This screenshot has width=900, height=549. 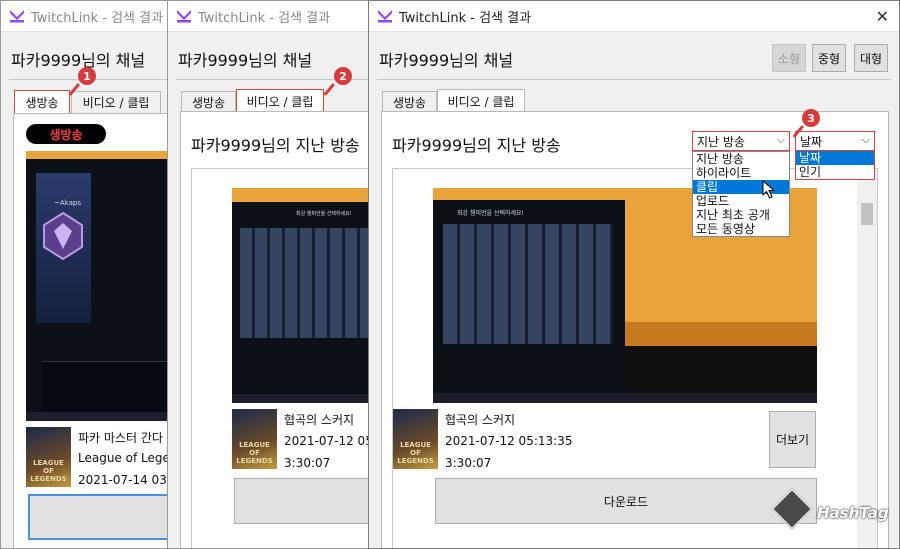 I want to click on more-button: 더보기, so click(x=792, y=439).